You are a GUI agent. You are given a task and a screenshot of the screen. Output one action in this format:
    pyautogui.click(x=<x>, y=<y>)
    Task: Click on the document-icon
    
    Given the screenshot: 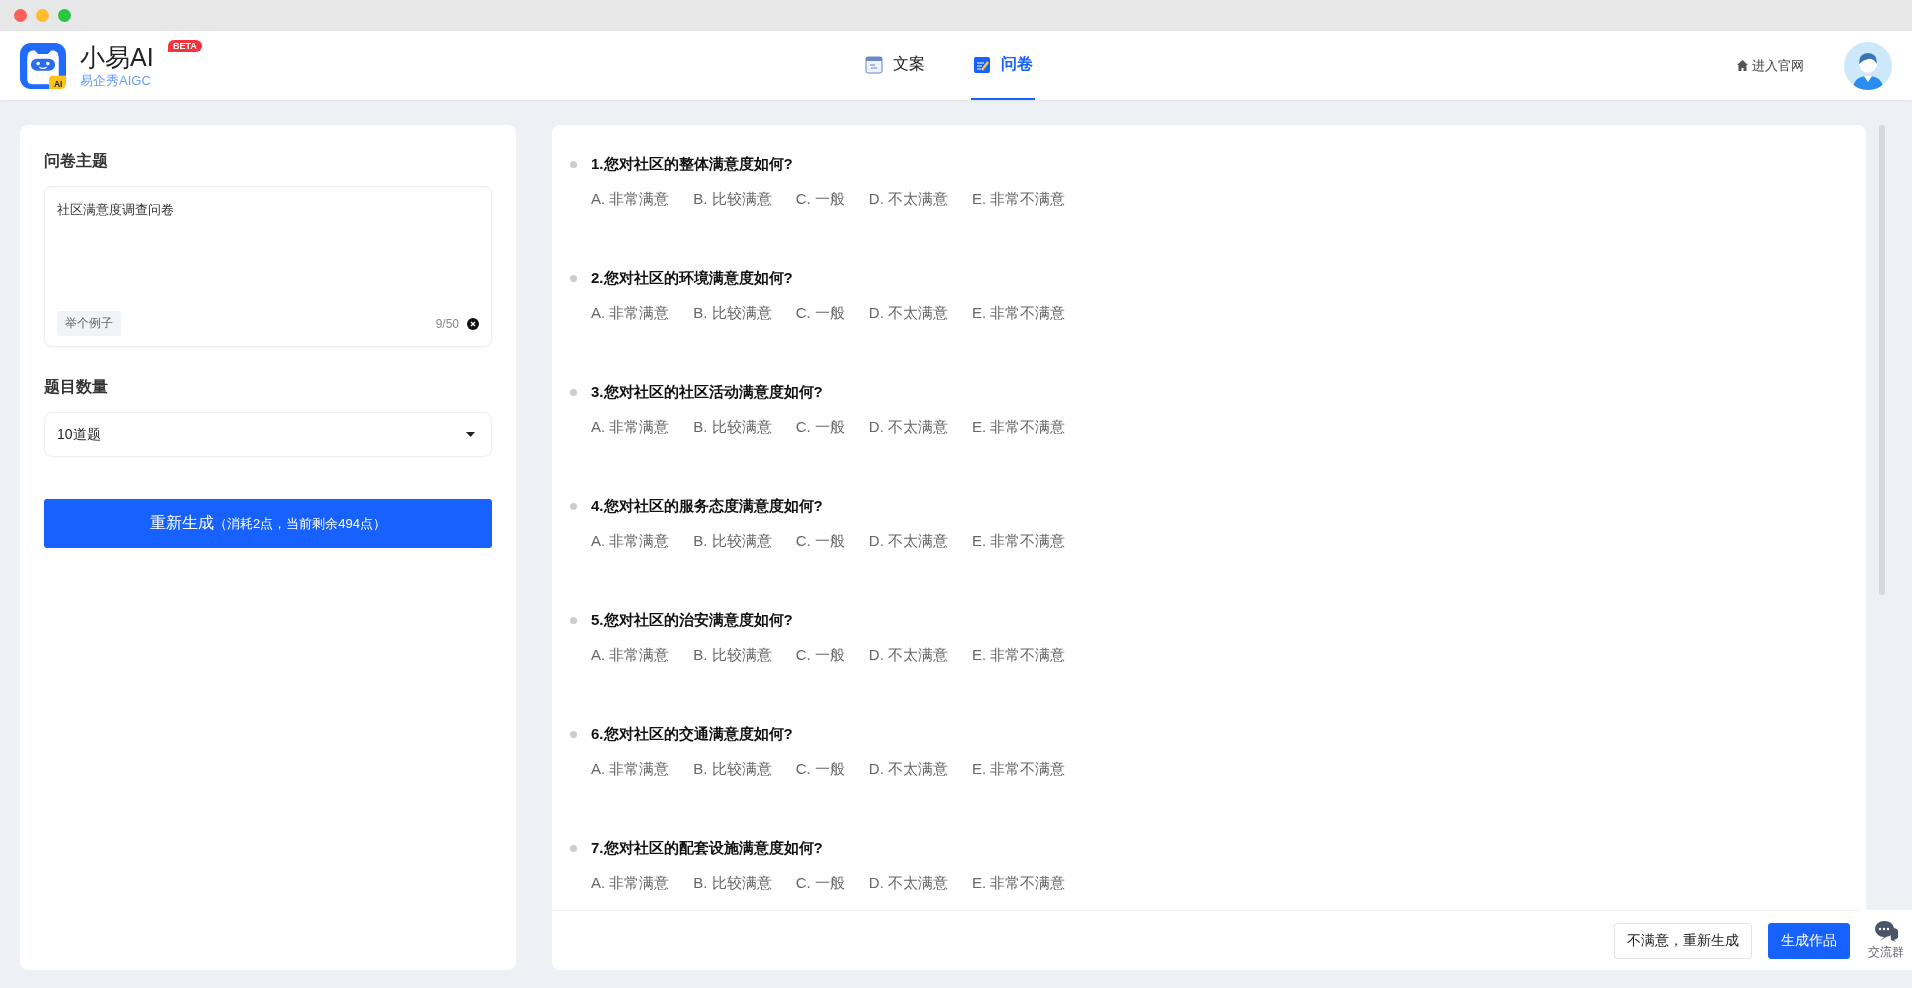 What is the action you would take?
    pyautogui.click(x=873, y=64)
    